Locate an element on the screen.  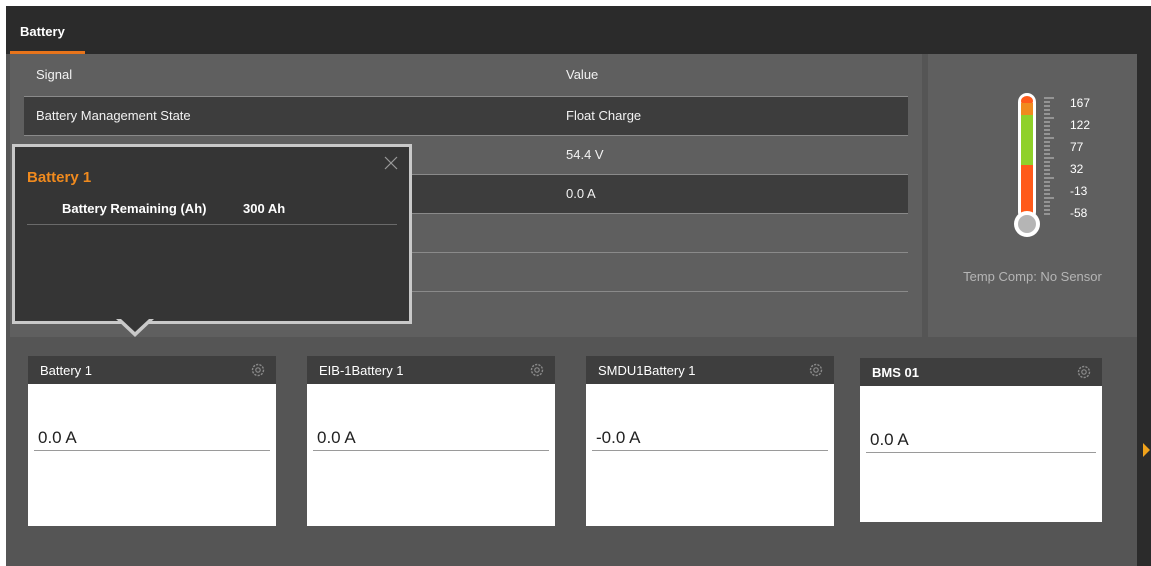
card-header: SMDU1Battery 1 is located at coordinates (710, 370).